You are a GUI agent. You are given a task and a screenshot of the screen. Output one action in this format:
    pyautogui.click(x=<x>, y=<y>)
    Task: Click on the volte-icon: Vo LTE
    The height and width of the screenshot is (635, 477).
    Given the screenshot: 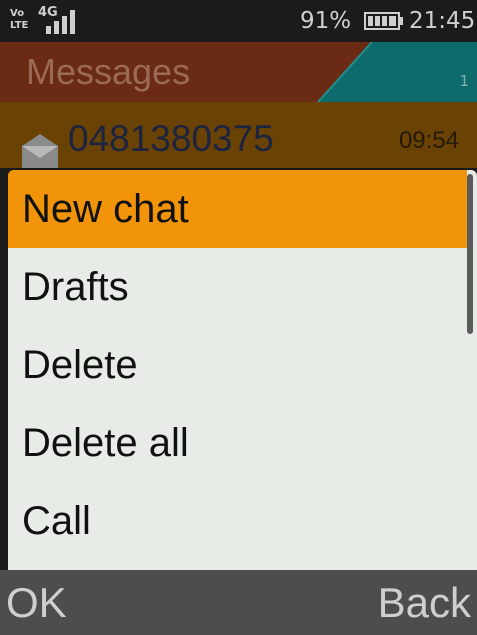 What is the action you would take?
    pyautogui.click(x=21, y=21)
    